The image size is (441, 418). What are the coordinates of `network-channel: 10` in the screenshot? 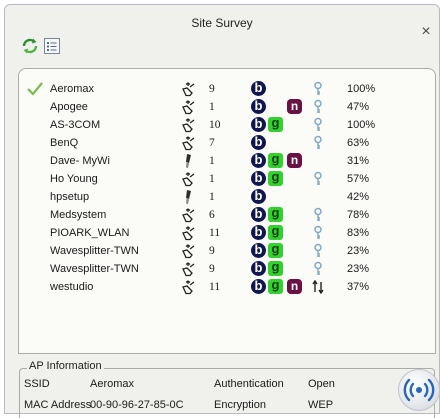 It's located at (215, 125).